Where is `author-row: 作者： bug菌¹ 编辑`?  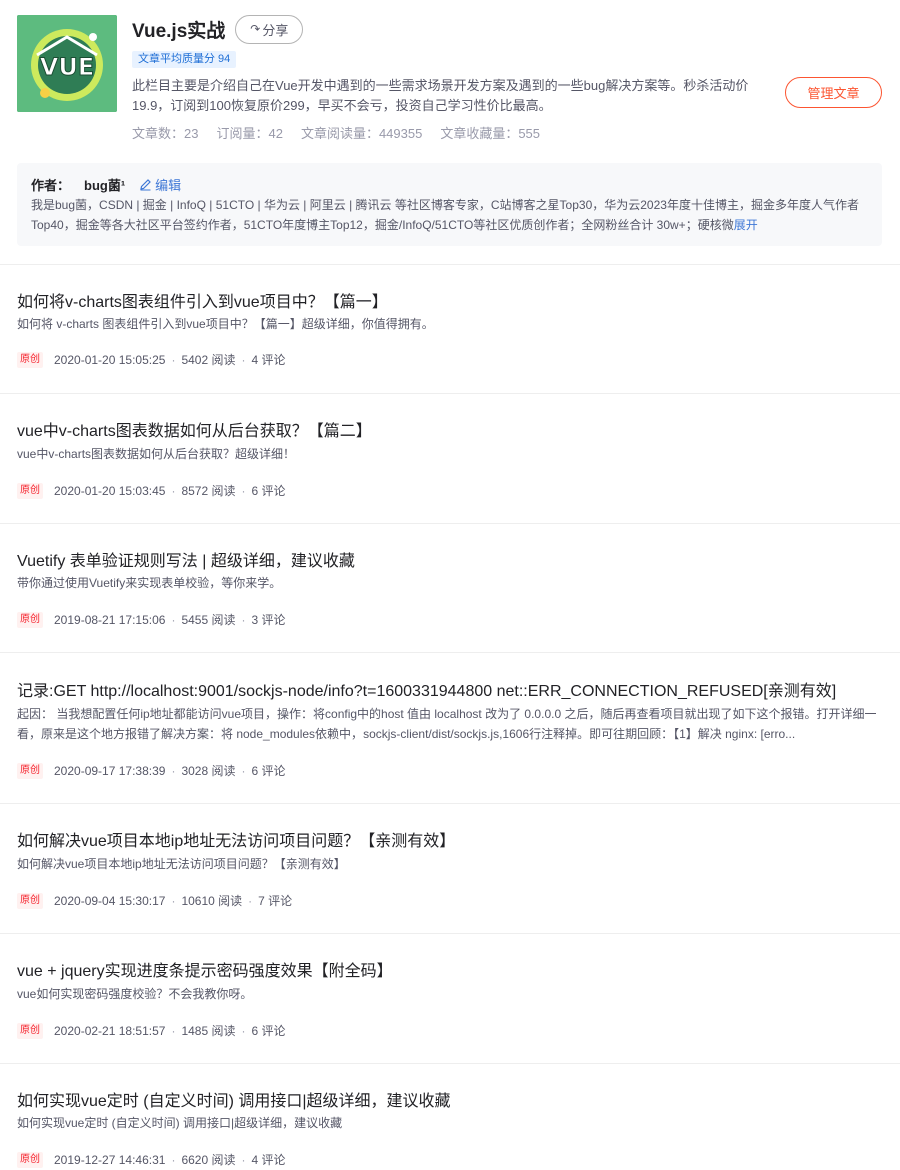 author-row: 作者： bug菌¹ 编辑 is located at coordinates (106, 184).